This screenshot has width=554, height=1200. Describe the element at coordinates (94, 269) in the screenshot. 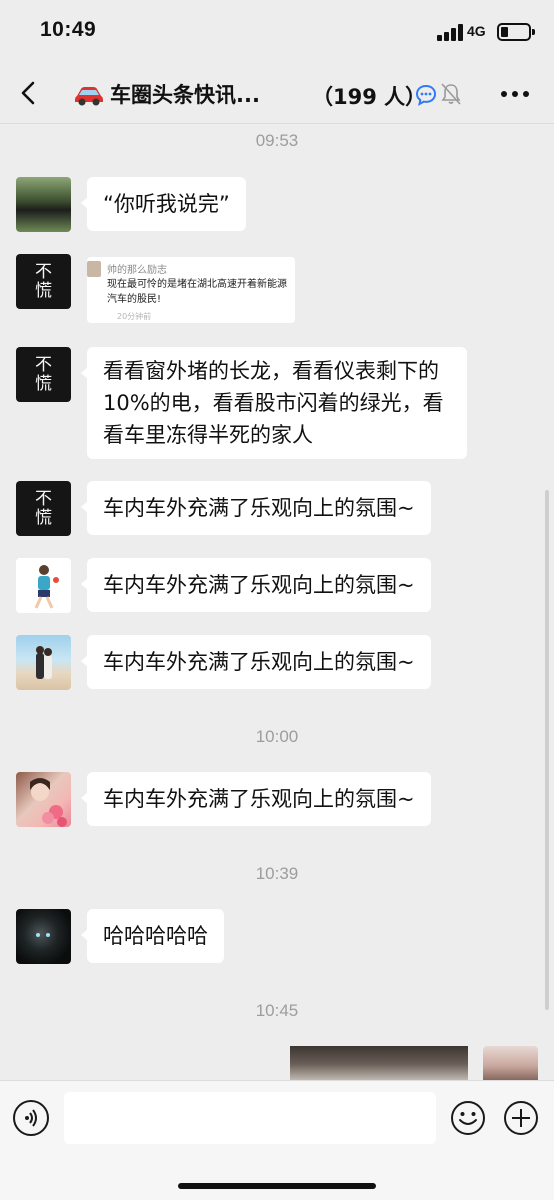

I see `card-avatar` at that location.